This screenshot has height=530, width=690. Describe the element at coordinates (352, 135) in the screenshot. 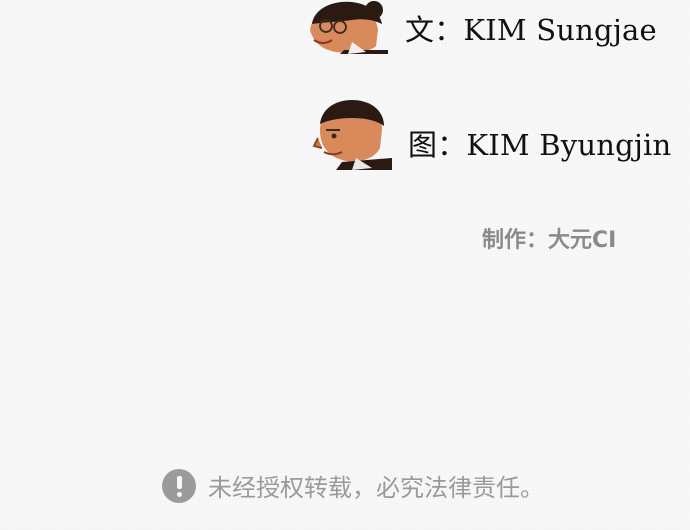

I see `artist-portrait-icon` at that location.